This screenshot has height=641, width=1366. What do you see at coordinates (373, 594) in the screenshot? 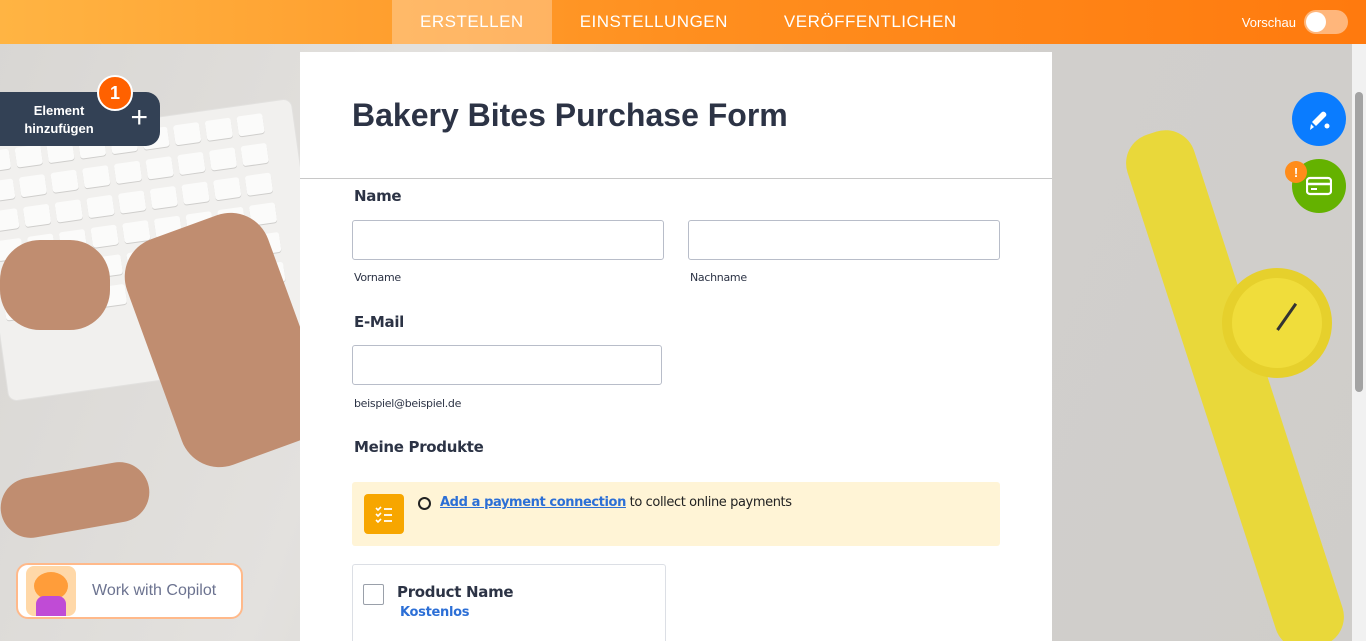
I see `product-checkbox` at bounding box center [373, 594].